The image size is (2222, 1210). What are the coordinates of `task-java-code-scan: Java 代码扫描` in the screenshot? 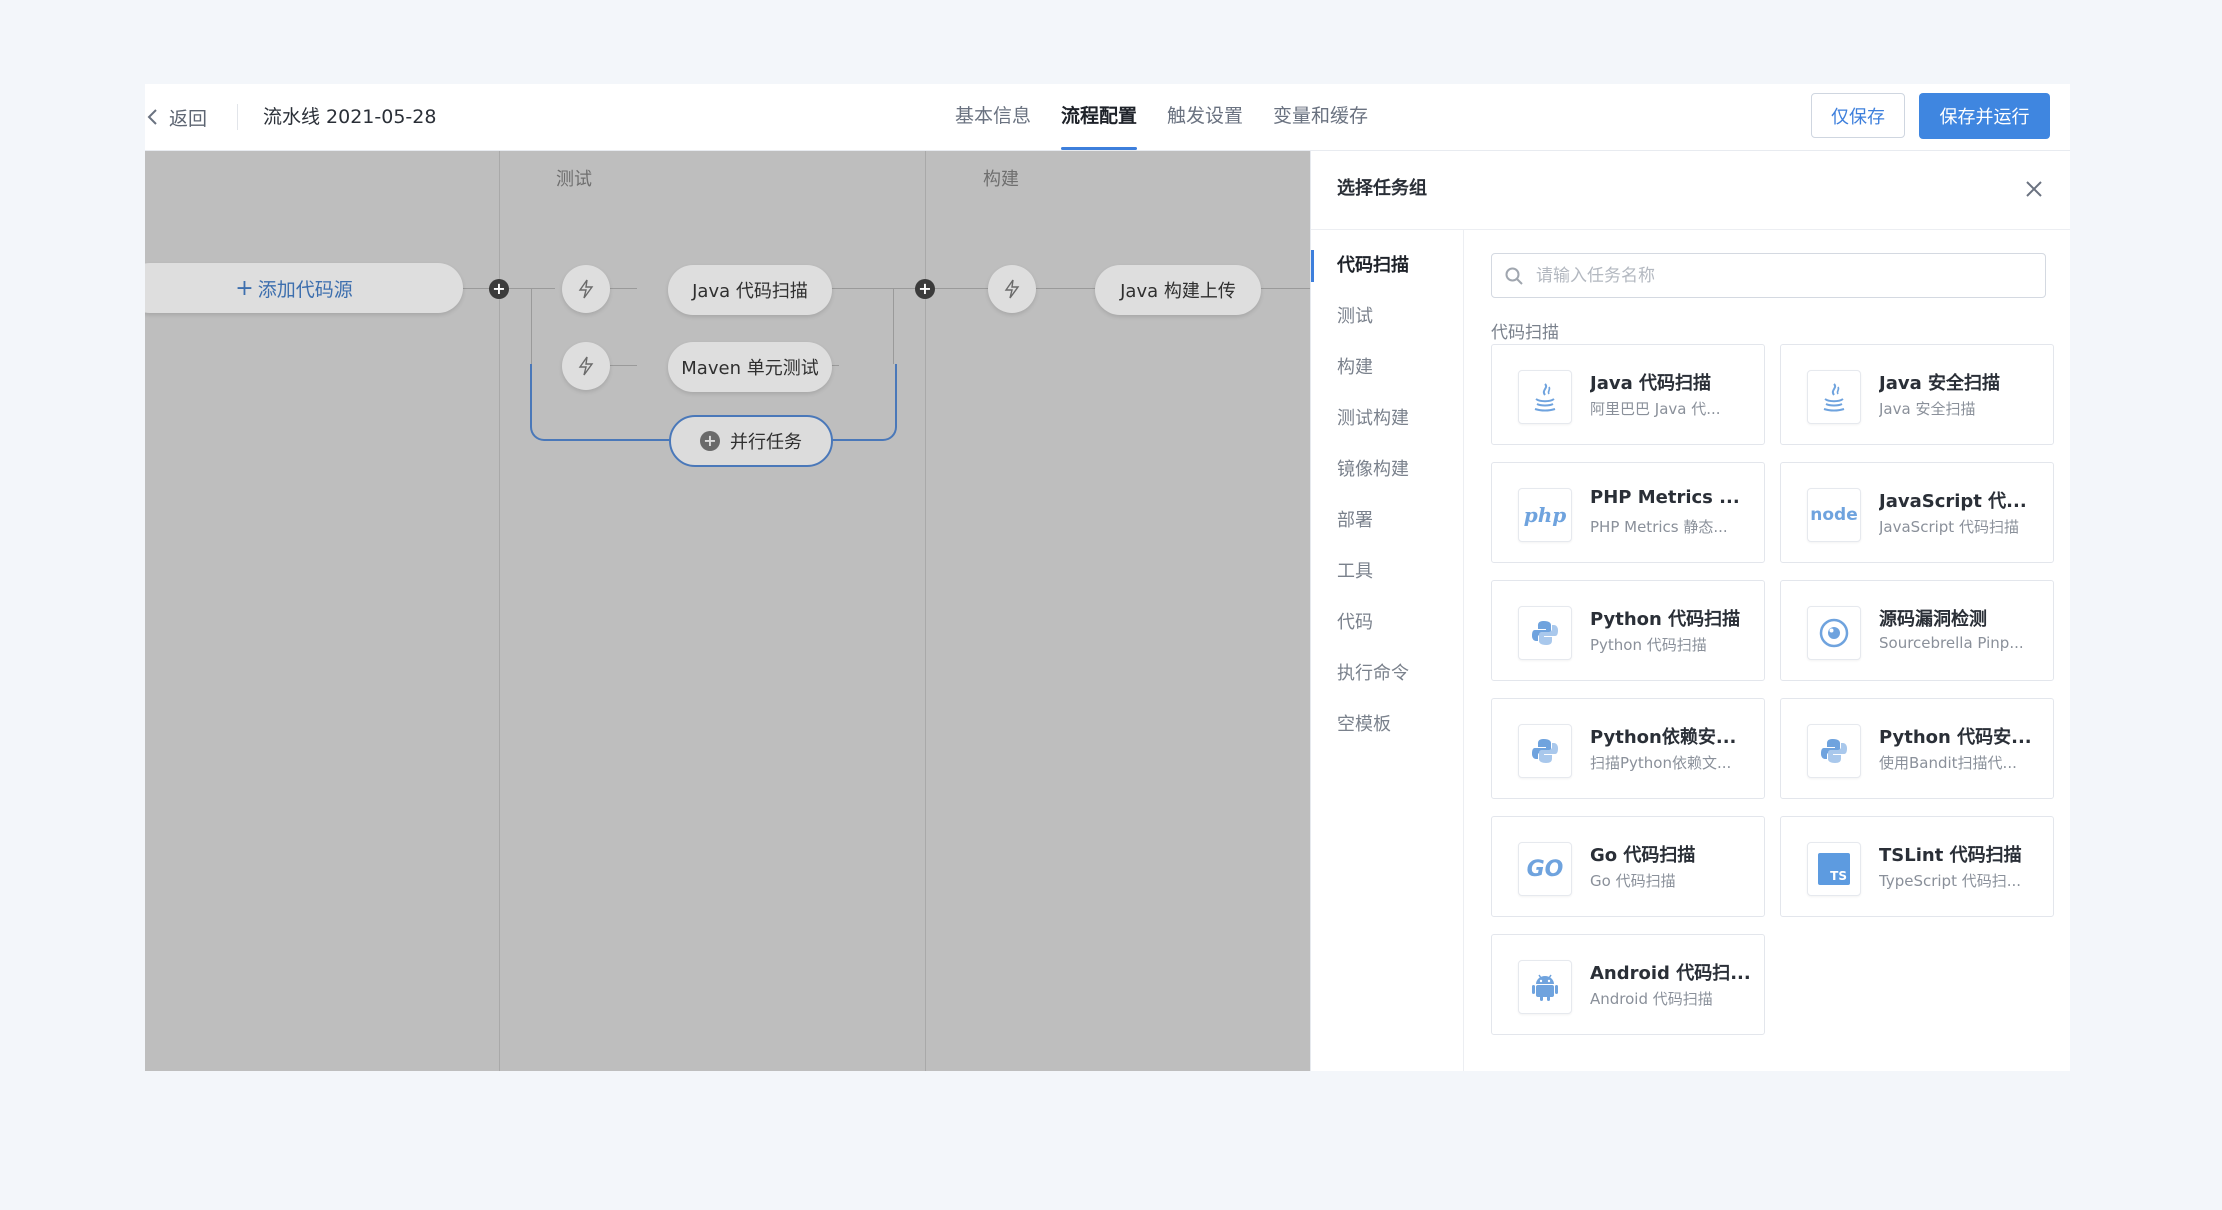 It's located at (750, 290).